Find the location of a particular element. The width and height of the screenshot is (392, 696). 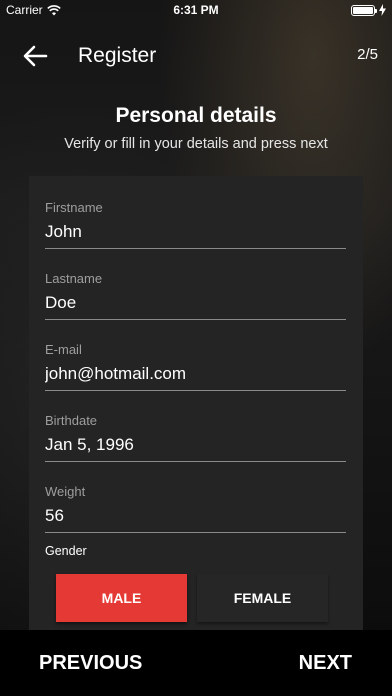

email-input is located at coordinates (195, 374).